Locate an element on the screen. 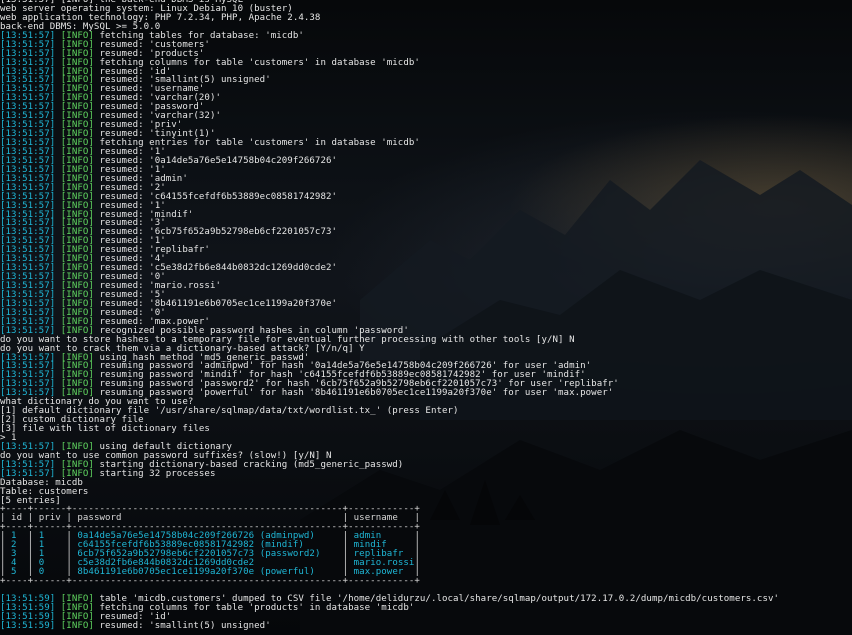  database-name: Database: micdb is located at coordinates (41, 482).